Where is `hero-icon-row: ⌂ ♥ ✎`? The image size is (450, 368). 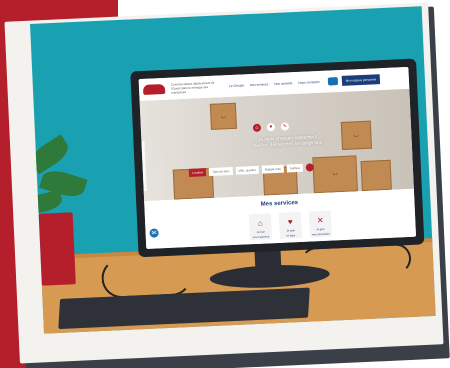
hero-icon-row: ⌂ ♥ ✎ is located at coordinates (271, 127).